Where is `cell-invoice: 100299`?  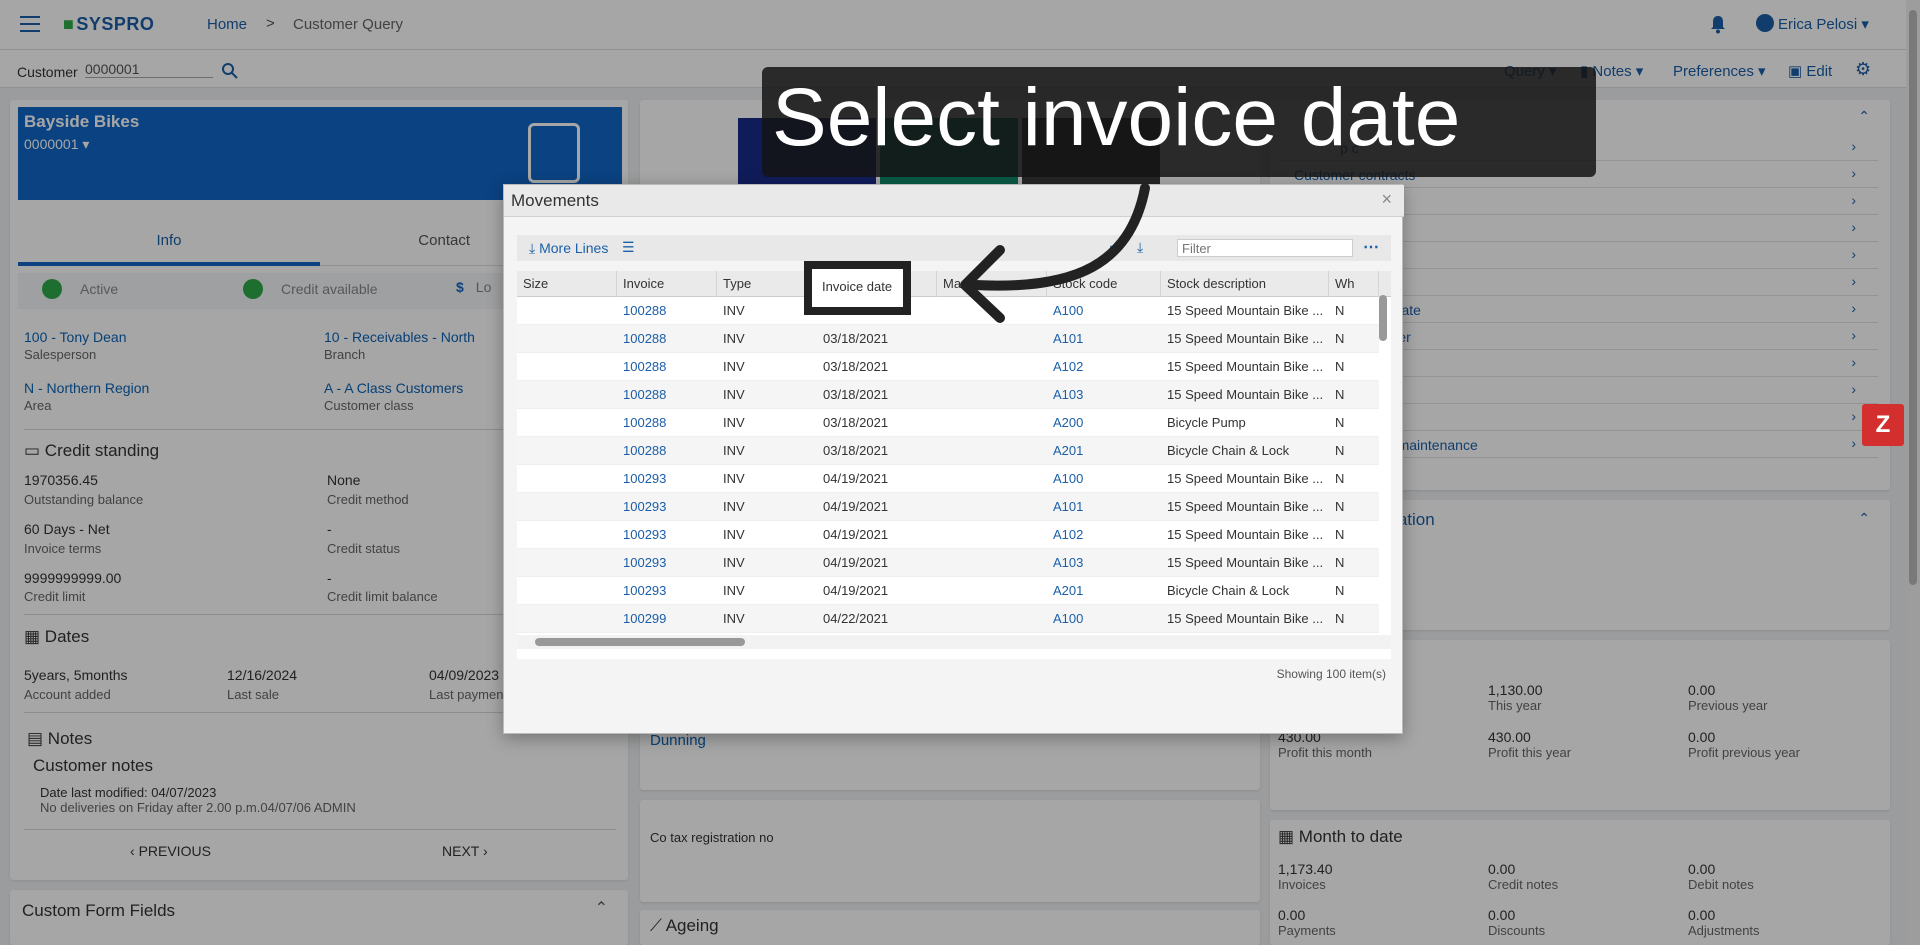 cell-invoice: 100299 is located at coordinates (667, 619).